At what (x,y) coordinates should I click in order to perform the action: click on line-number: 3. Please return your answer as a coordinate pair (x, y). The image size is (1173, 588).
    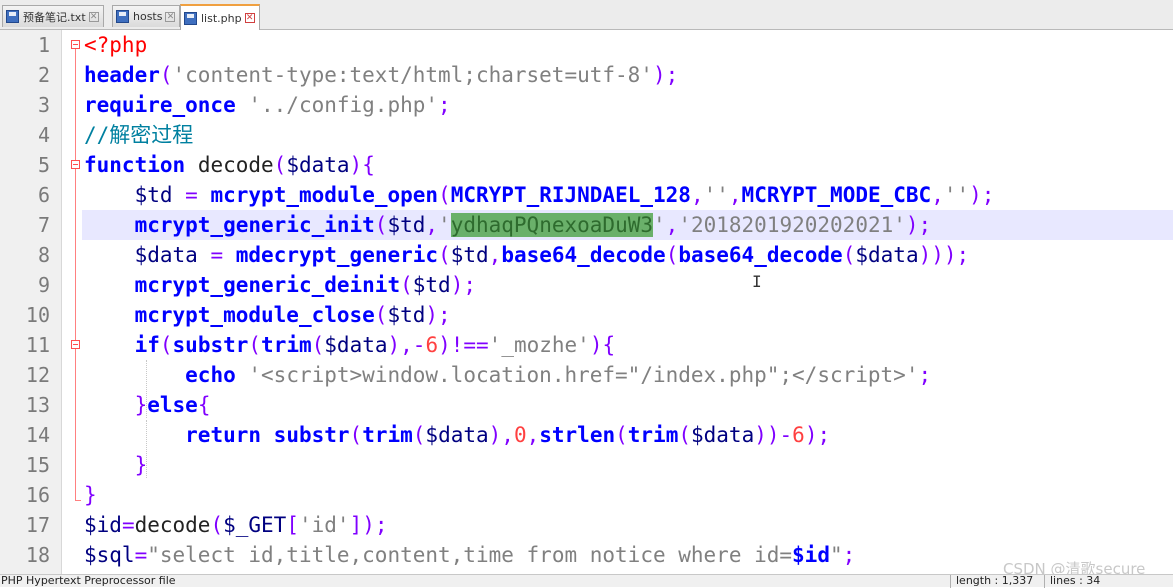
    Looking at the image, I should click on (43, 105).